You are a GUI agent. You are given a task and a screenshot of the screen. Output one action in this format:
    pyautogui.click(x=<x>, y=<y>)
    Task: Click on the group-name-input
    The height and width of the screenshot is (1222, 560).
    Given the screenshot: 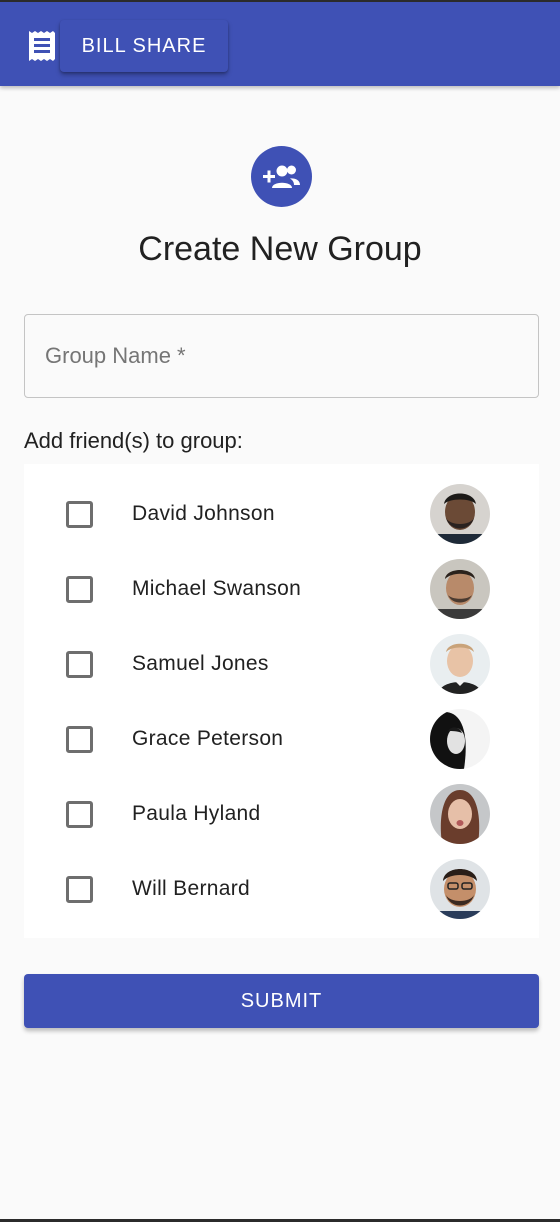 What is the action you would take?
    pyautogui.click(x=281, y=356)
    